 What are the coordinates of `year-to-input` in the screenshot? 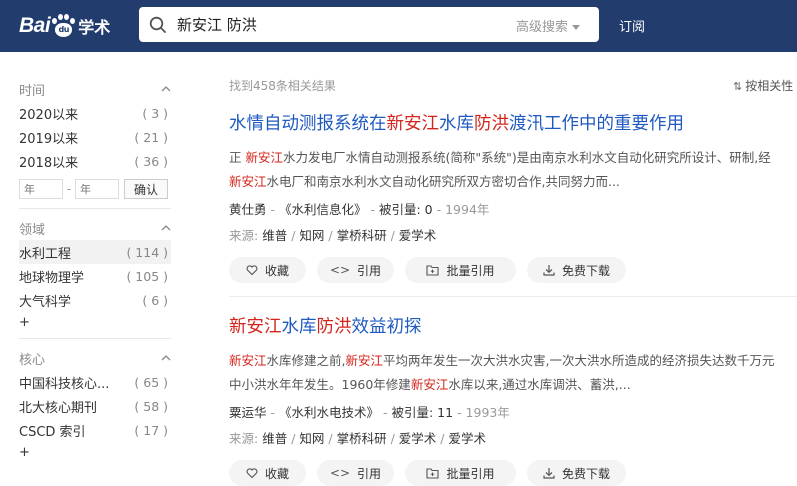 It's located at (97, 189).